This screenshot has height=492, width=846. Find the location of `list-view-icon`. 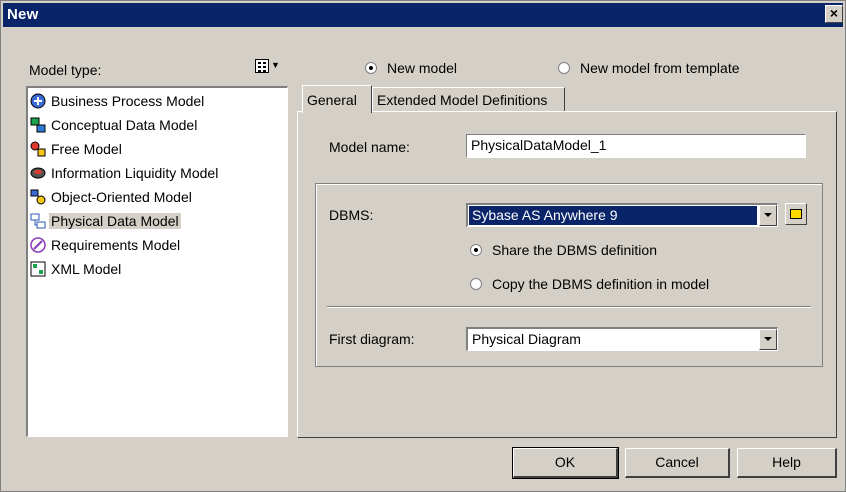

list-view-icon is located at coordinates (262, 66).